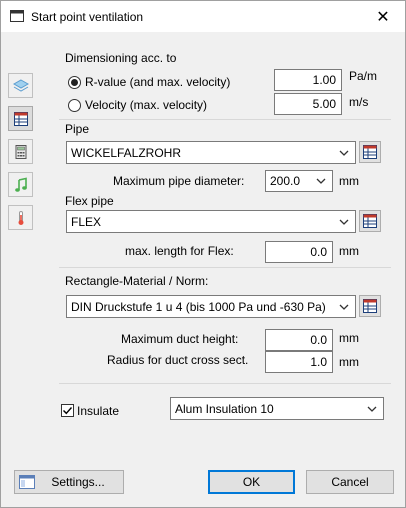 The height and width of the screenshot is (508, 406). Describe the element at coordinates (277, 408) in the screenshot. I see `insulation-material-select: Alum Insulation 10` at that location.